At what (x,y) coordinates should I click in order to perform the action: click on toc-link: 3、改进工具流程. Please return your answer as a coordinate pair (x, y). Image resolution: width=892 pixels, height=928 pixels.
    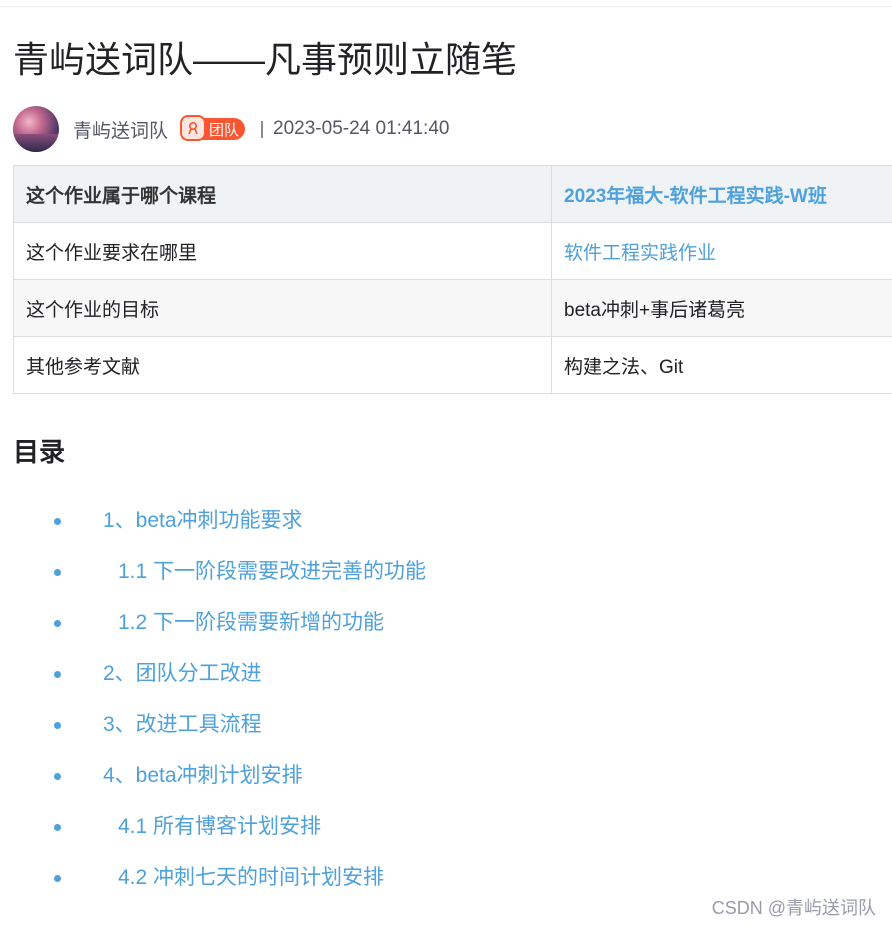
    Looking at the image, I should click on (182, 724).